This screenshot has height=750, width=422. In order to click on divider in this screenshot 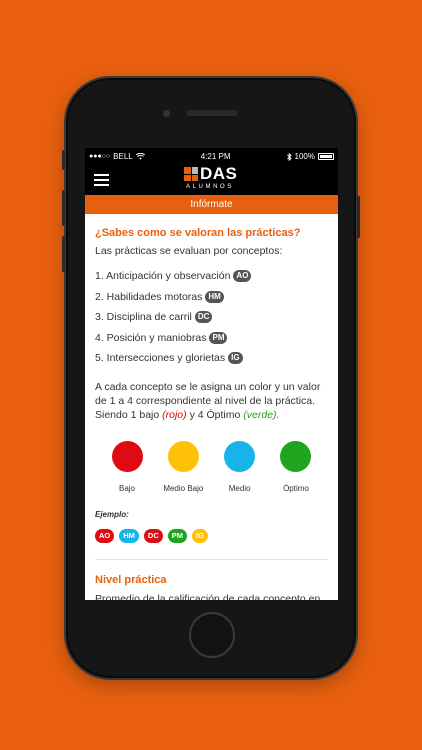, I will do `click(211, 559)`.